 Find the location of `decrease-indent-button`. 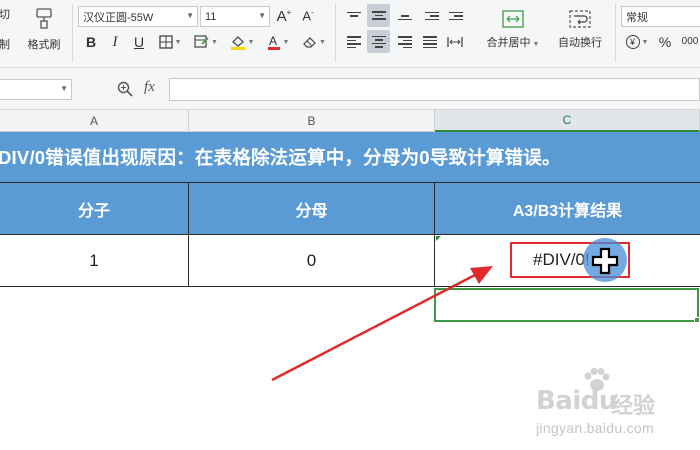

decrease-indent-button is located at coordinates (432, 16).